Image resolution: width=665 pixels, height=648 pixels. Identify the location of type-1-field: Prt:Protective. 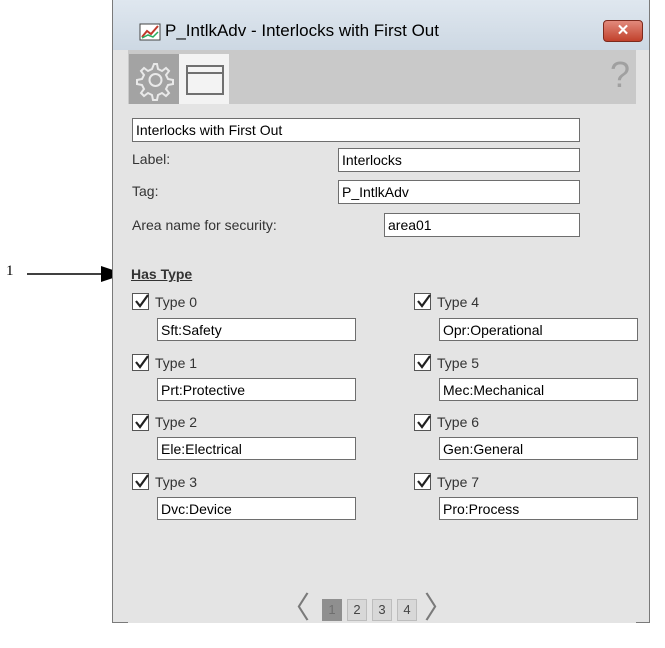
(256, 389).